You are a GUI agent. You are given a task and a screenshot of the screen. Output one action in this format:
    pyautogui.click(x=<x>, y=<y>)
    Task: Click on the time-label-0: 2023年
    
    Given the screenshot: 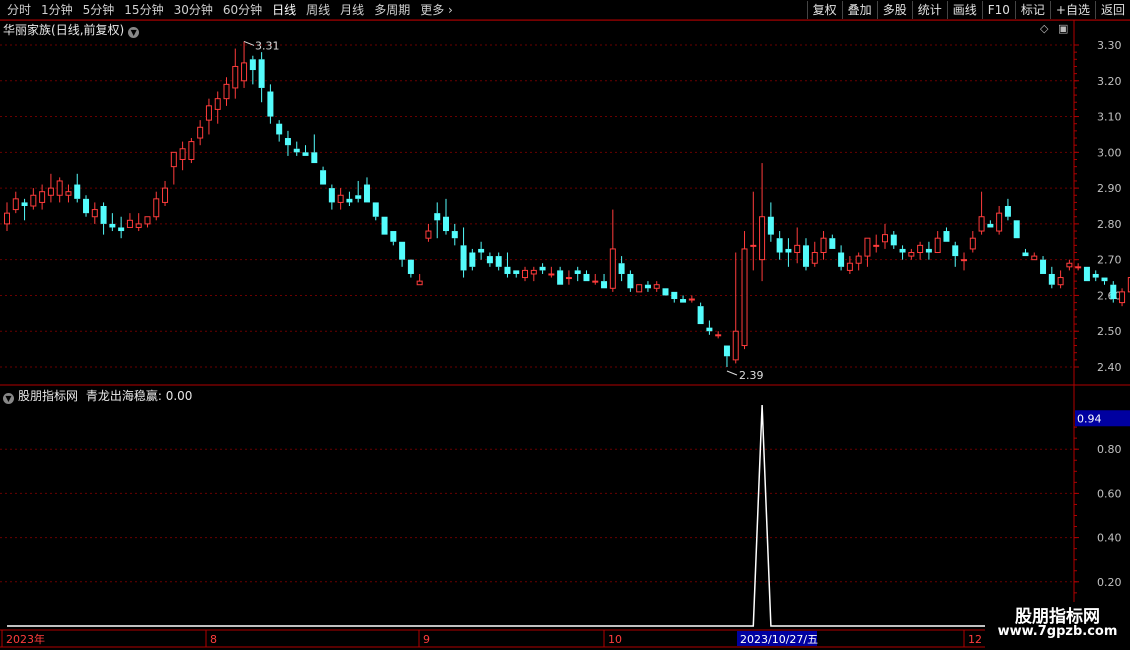 What is the action you would take?
    pyautogui.click(x=25, y=639)
    